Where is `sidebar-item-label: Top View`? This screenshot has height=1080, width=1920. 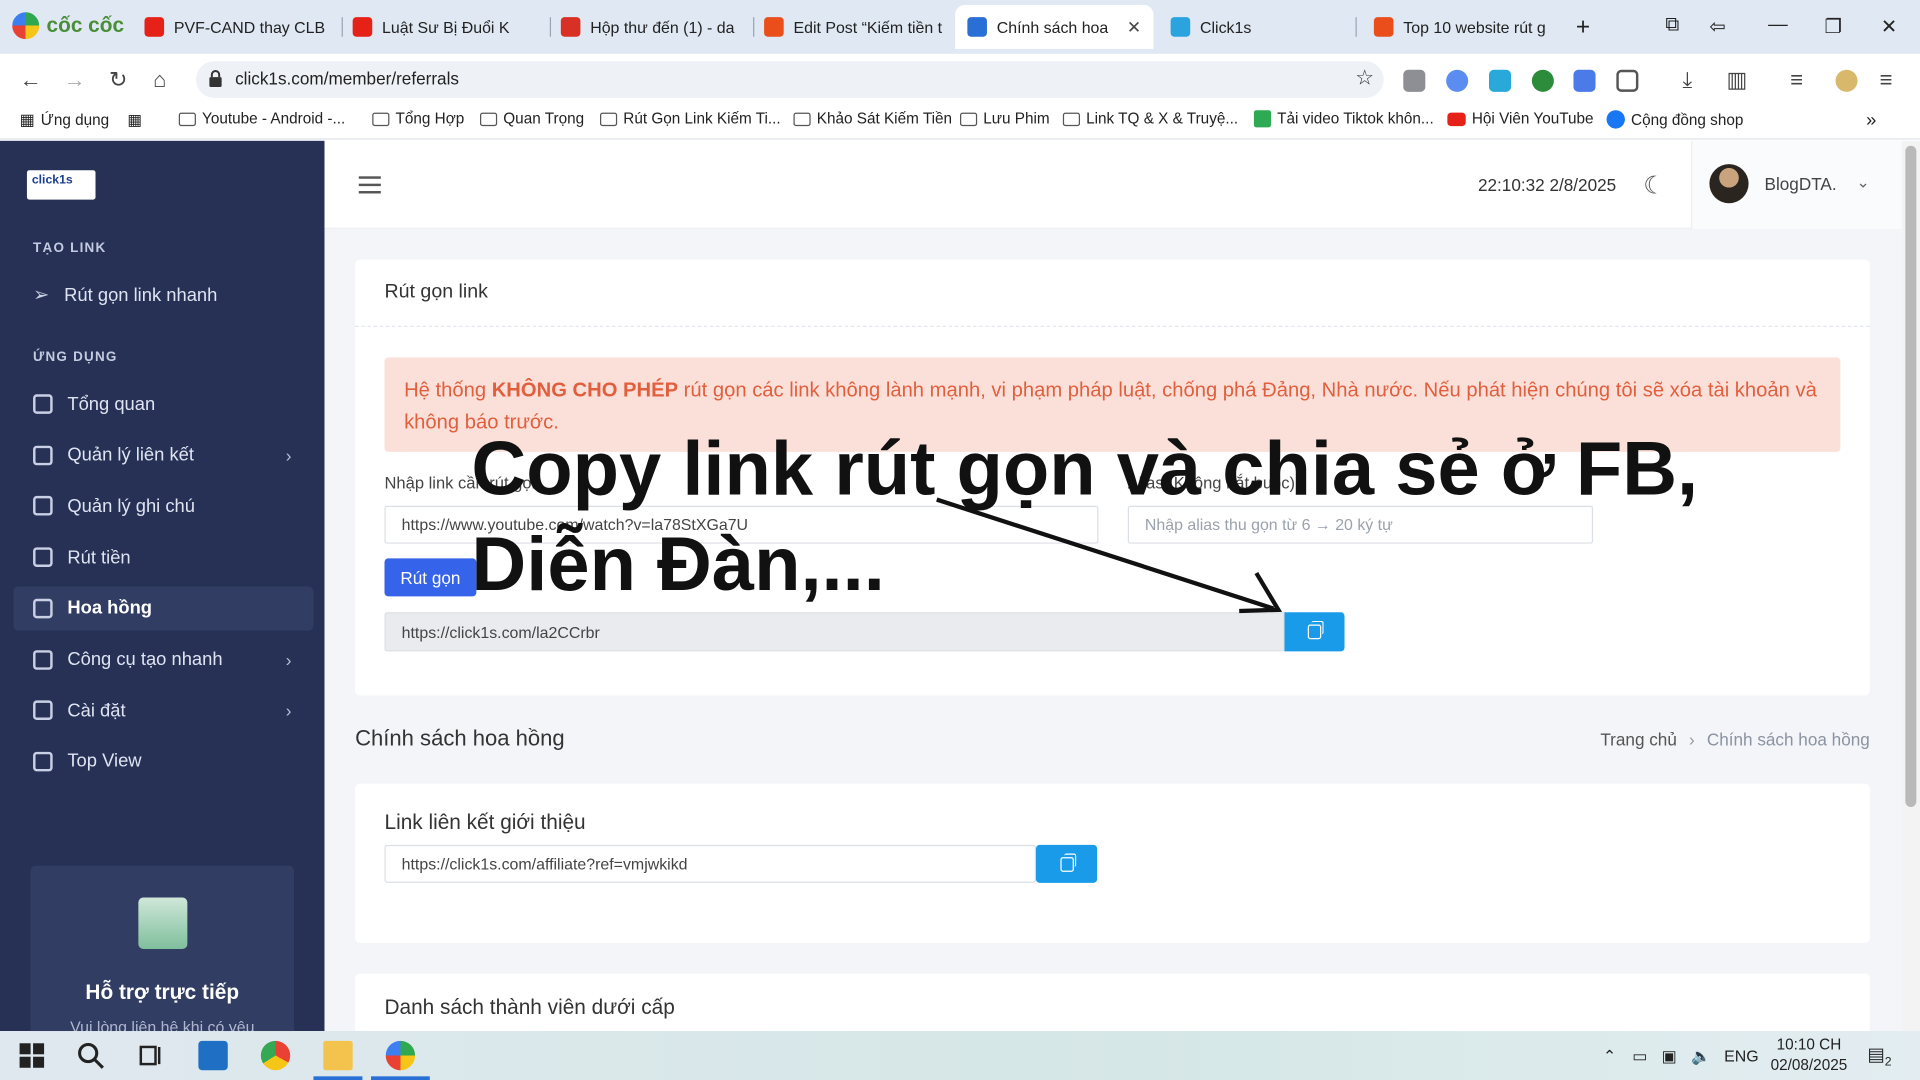 sidebar-item-label: Top View is located at coordinates (104, 761).